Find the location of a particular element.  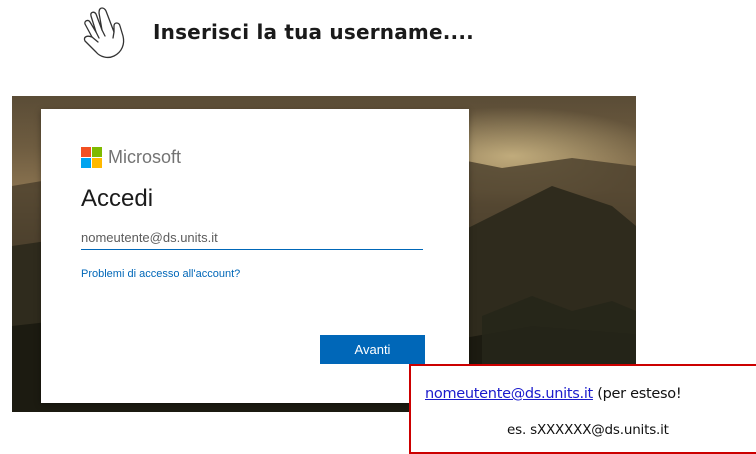

pointing-hand-icon is located at coordinates (104, 33).